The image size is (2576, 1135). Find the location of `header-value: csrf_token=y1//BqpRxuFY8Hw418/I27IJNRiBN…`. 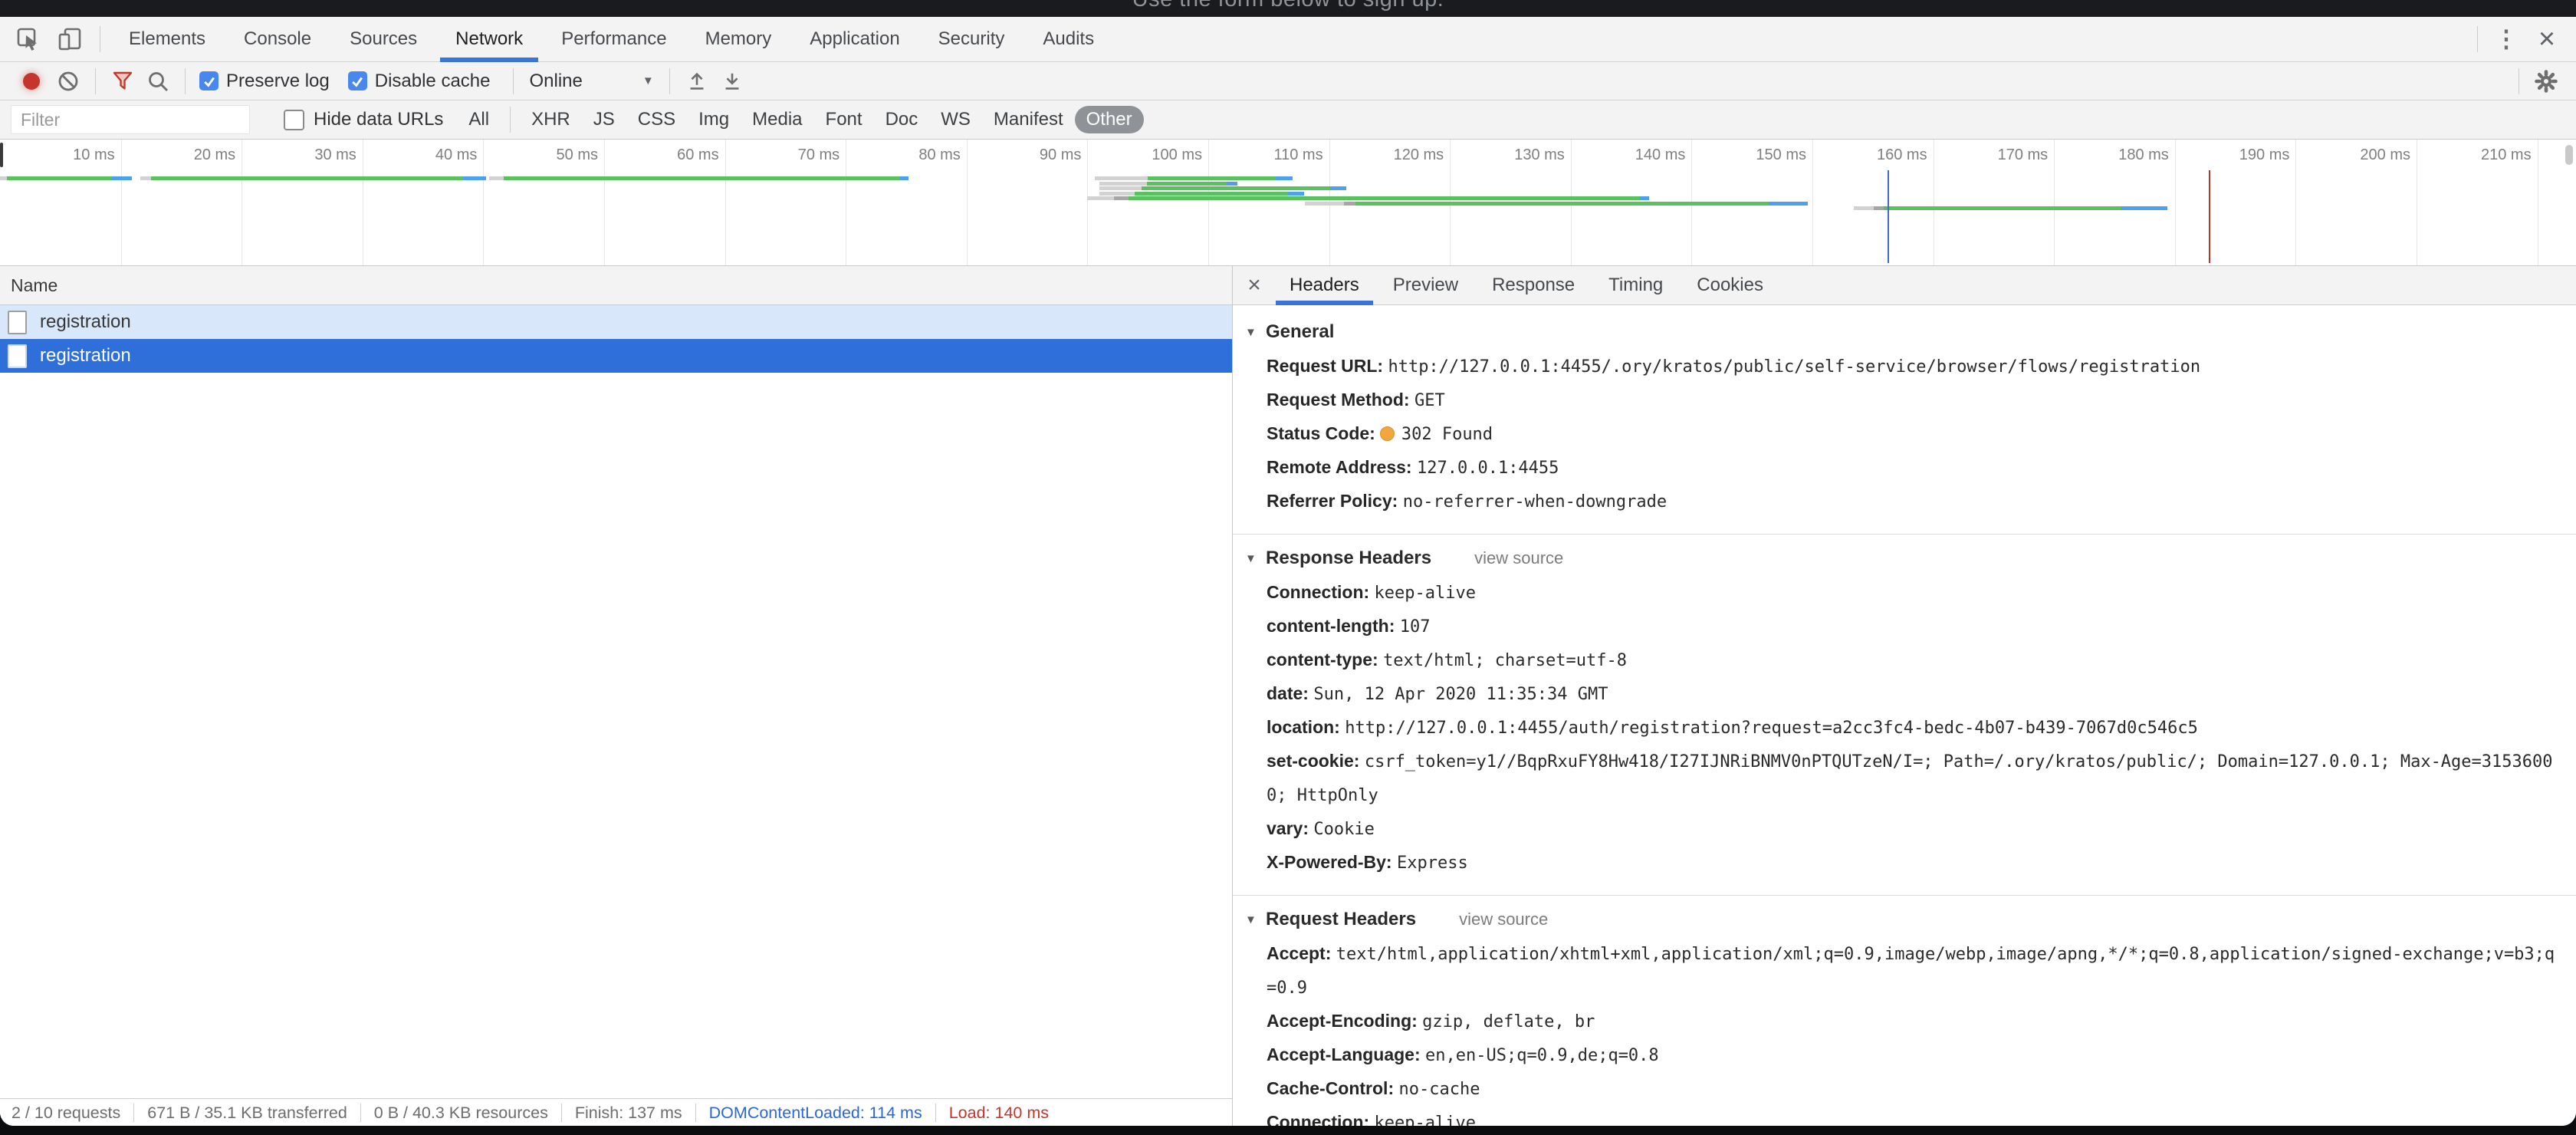

header-value: csrf_token=y1//BqpRxuFY8Hw418/I27IJNRiBN… is located at coordinates (1910, 778).